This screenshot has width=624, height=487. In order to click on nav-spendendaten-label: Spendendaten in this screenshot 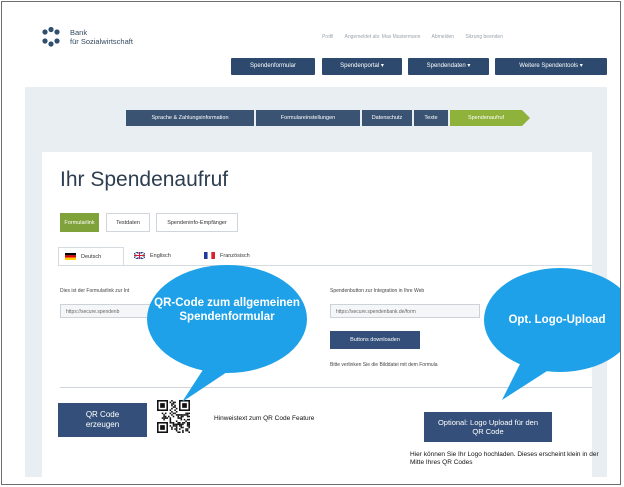, I will do `click(446, 66)`.